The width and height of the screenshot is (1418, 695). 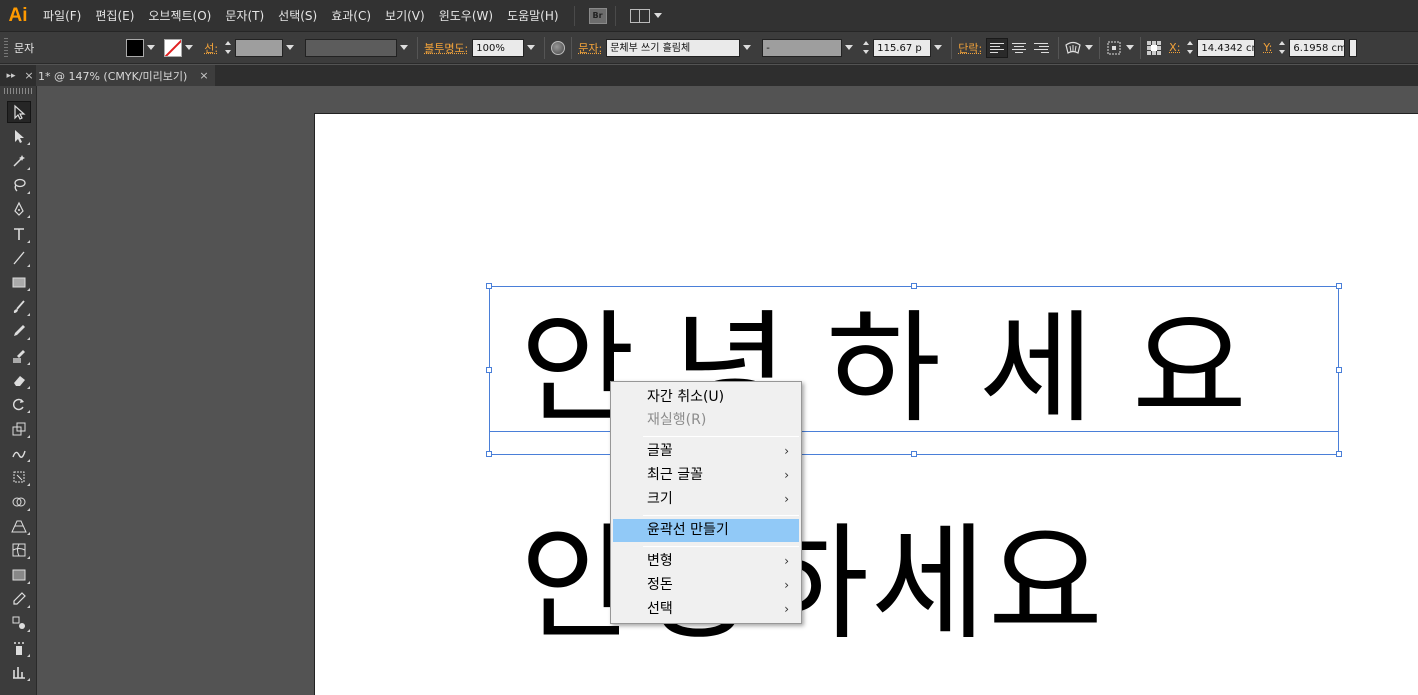 I want to click on menu-item-label: 글꼴, so click(x=660, y=451).